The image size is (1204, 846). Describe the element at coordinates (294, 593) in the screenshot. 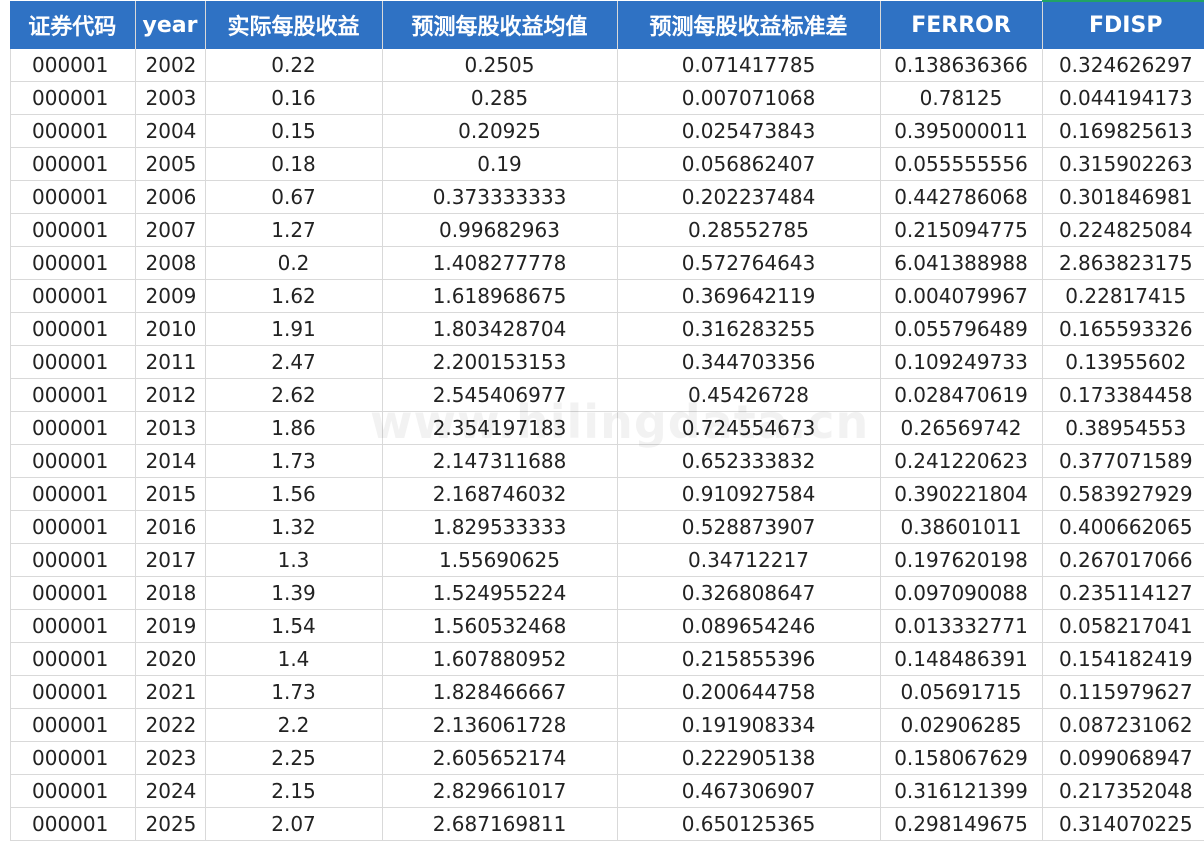

I see `cell-actual-eps: 1.39` at that location.